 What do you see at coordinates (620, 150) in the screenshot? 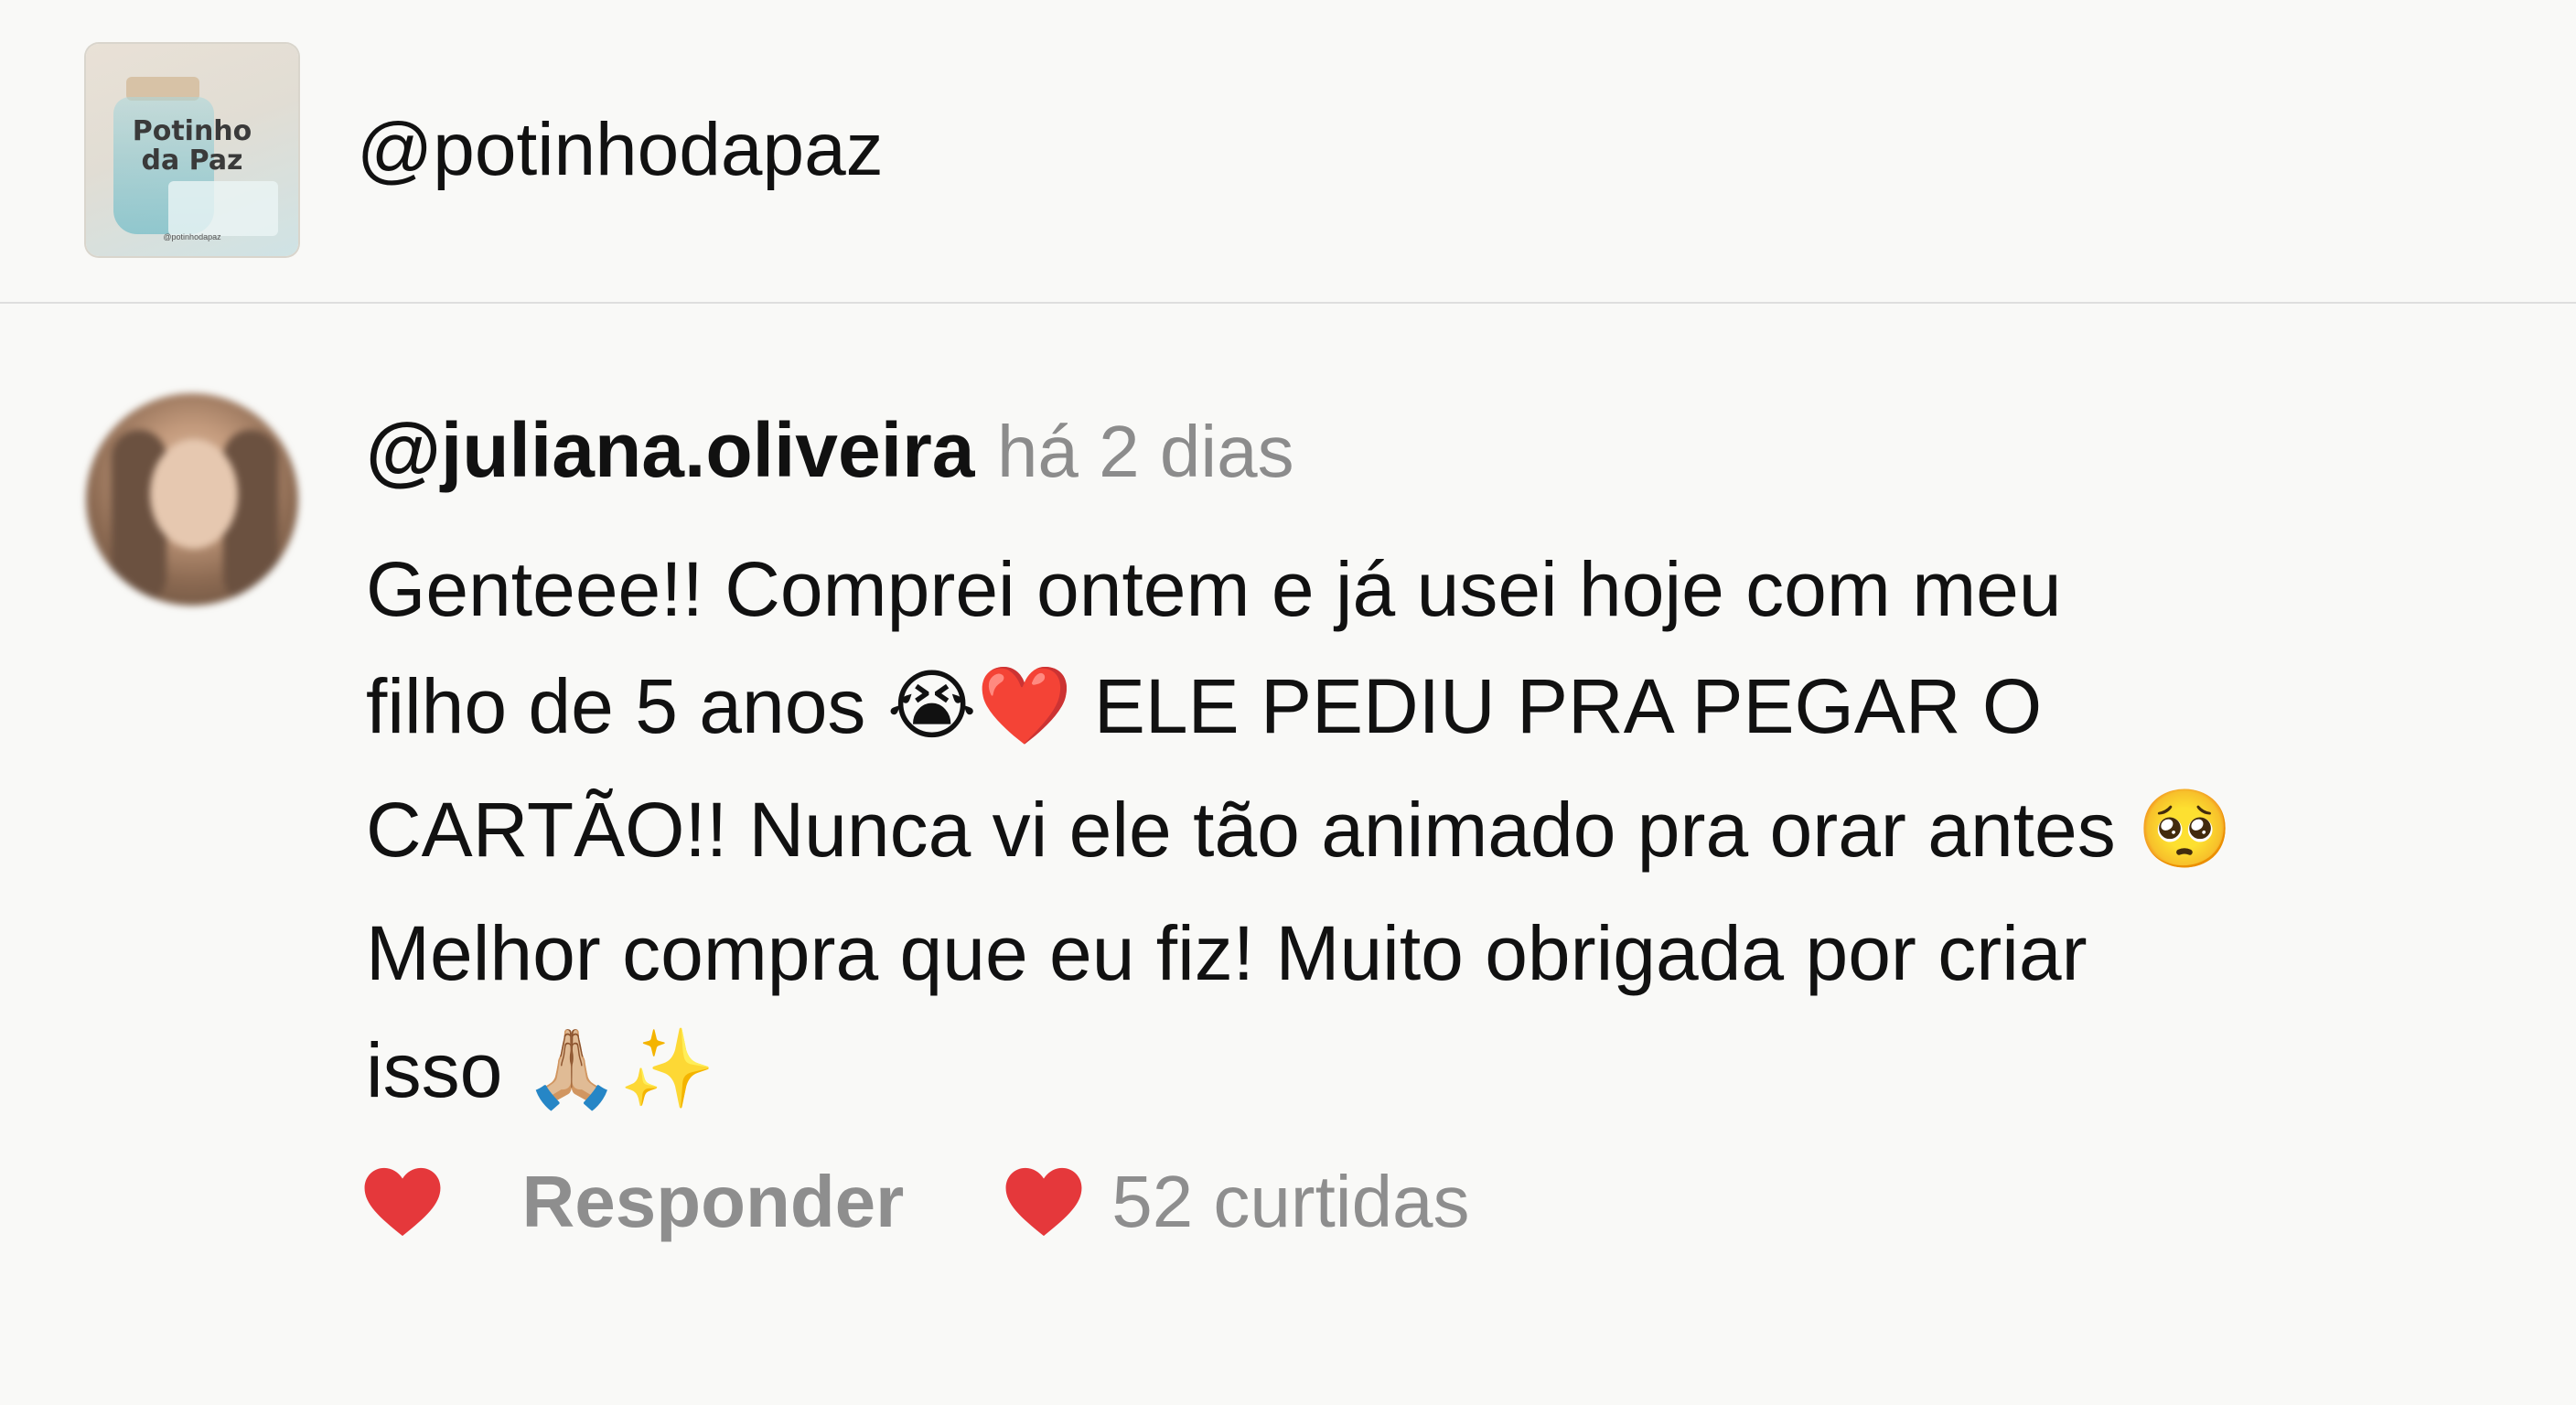
I see `account-handle: @potinhodapaz` at bounding box center [620, 150].